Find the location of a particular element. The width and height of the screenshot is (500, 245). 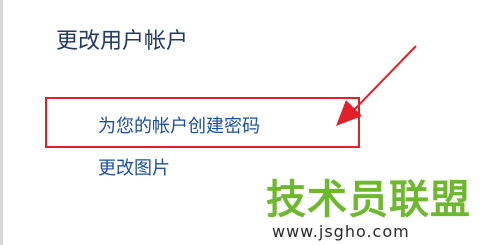

panel-title: 更改用户帐户 is located at coordinates (122, 41).